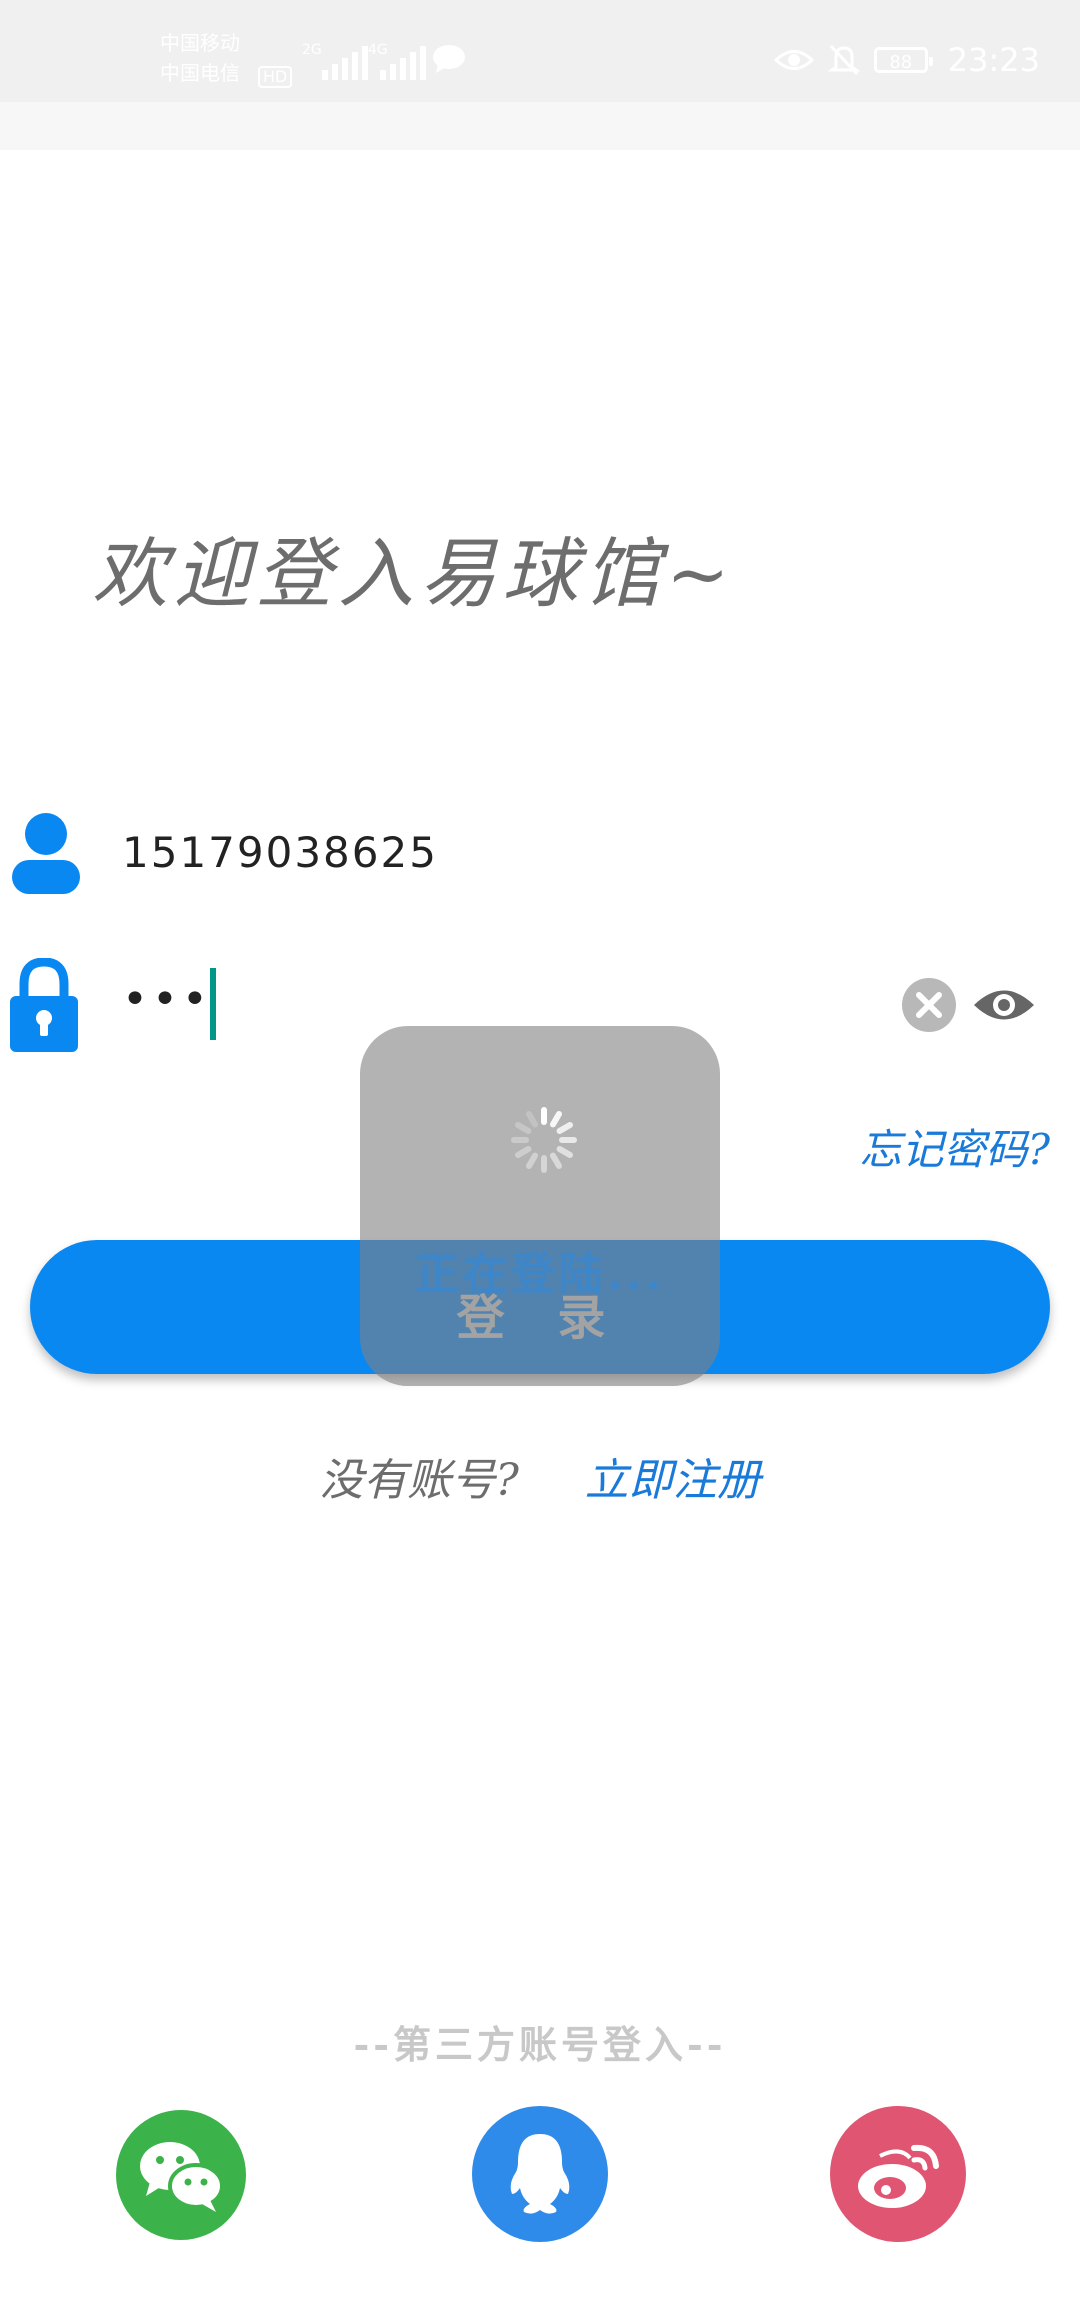  What do you see at coordinates (419, 1480) in the screenshot?
I see `no-account-text: 没有账号?` at bounding box center [419, 1480].